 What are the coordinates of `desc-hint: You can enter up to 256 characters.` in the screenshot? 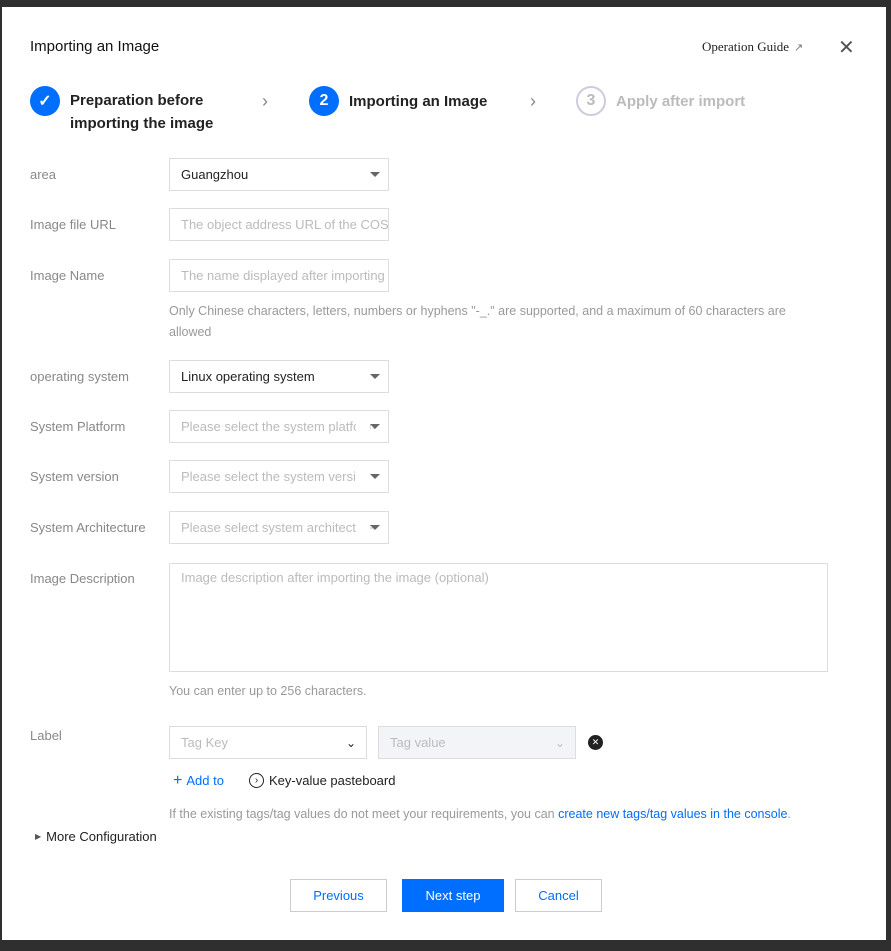 It's located at (268, 691).